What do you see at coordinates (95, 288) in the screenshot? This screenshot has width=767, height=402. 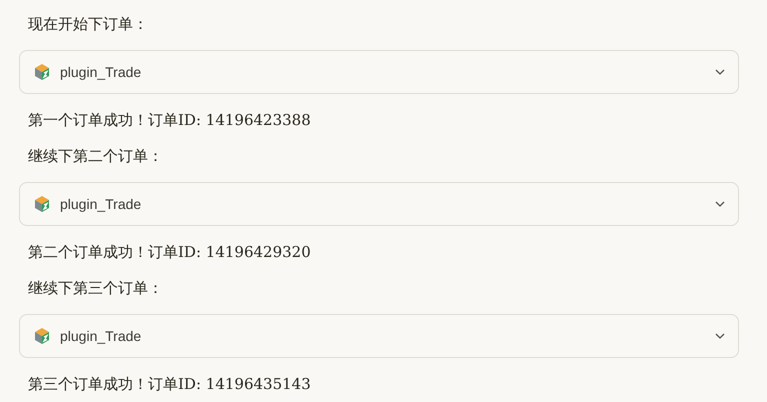 I see `message-text: 继续下第三个订单：` at bounding box center [95, 288].